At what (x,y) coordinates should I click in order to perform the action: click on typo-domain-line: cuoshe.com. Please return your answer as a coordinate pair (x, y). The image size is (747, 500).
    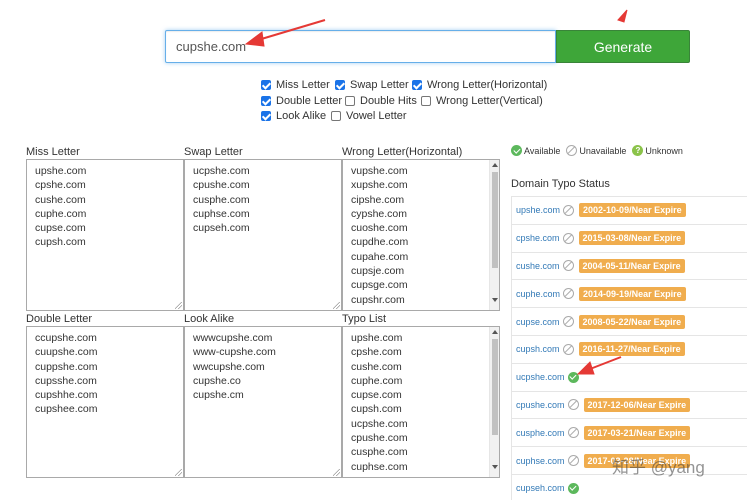
    Looking at the image, I should click on (379, 228).